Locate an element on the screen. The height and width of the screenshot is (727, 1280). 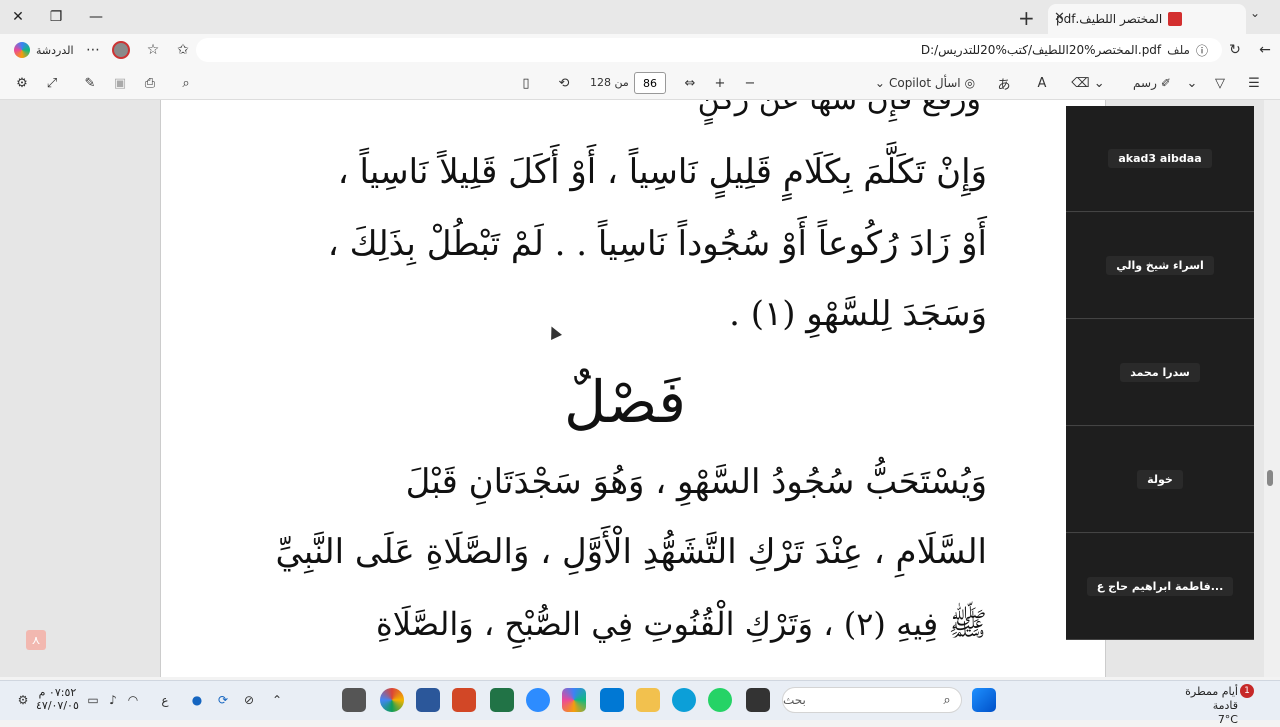
page-view-icon: ▯ is located at coordinates (526, 83).